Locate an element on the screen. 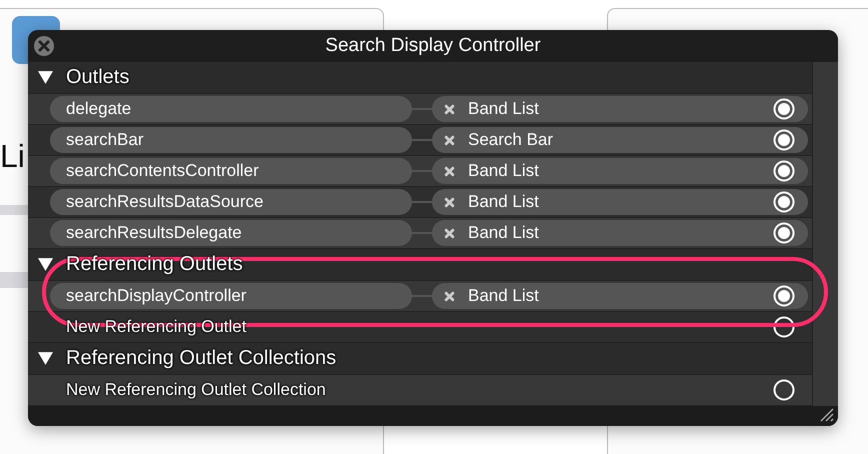  outlet-name: searchResultsDelegate is located at coordinates (231, 233).